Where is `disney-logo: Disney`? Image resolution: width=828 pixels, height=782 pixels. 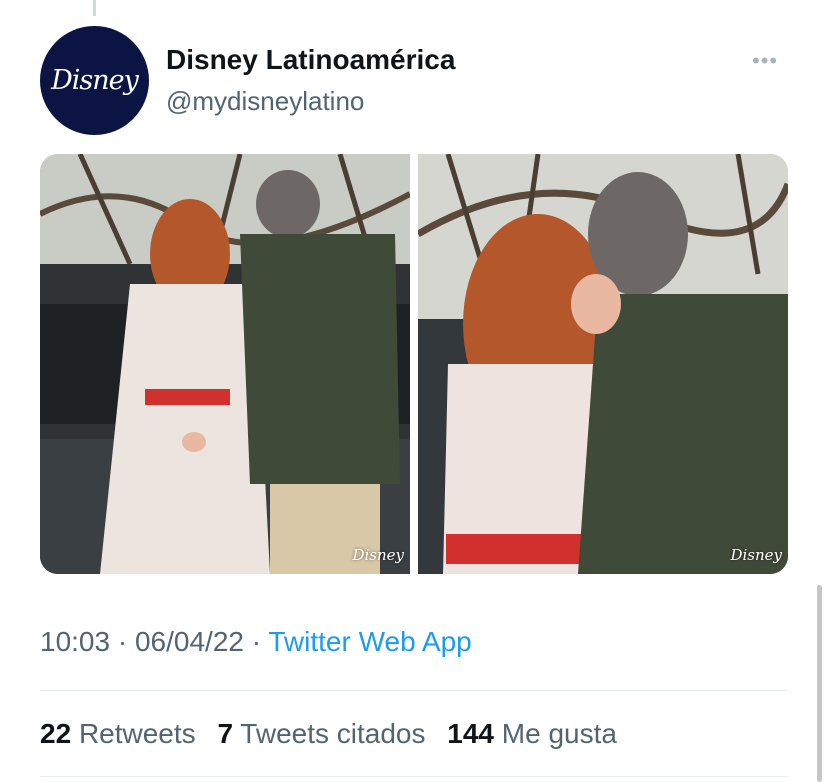 disney-logo: Disney is located at coordinates (95, 80).